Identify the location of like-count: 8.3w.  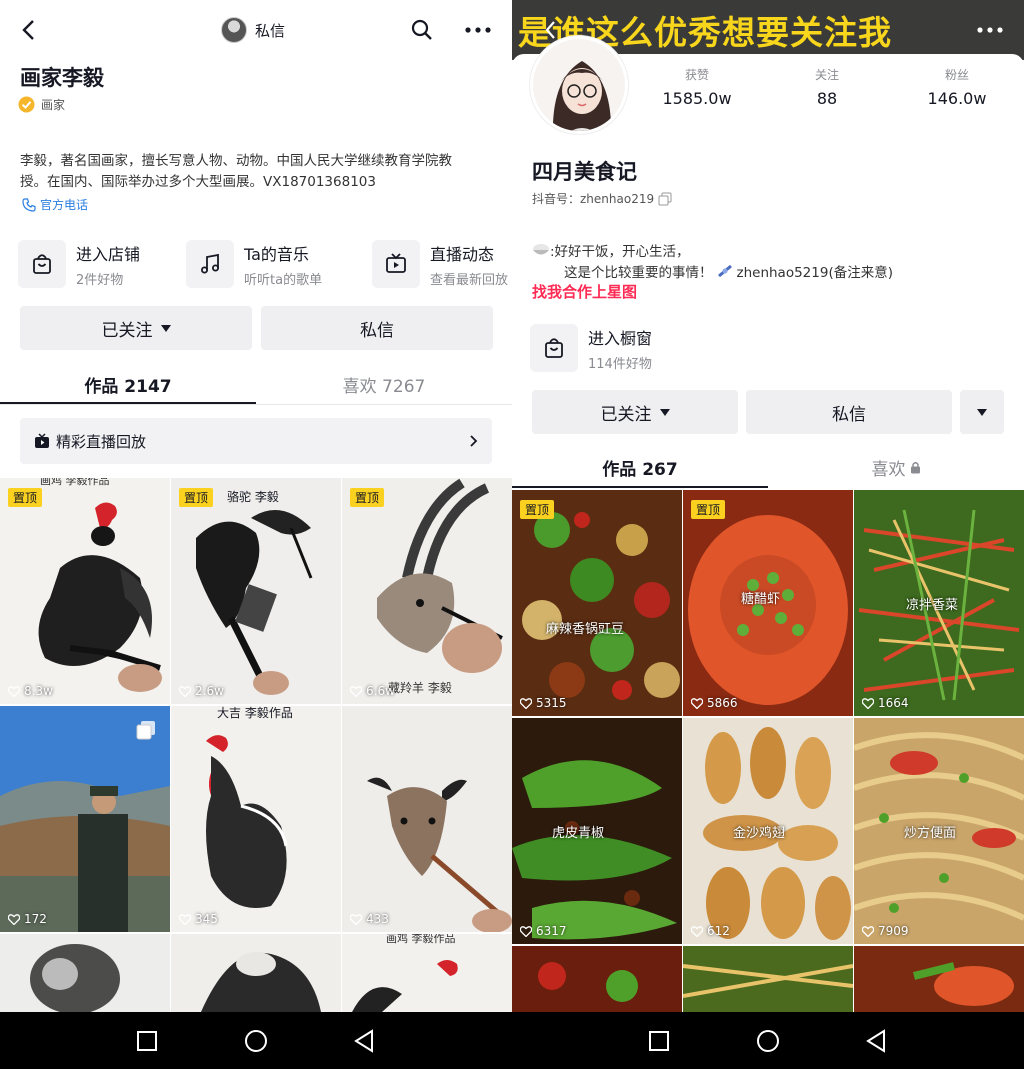
(30, 691).